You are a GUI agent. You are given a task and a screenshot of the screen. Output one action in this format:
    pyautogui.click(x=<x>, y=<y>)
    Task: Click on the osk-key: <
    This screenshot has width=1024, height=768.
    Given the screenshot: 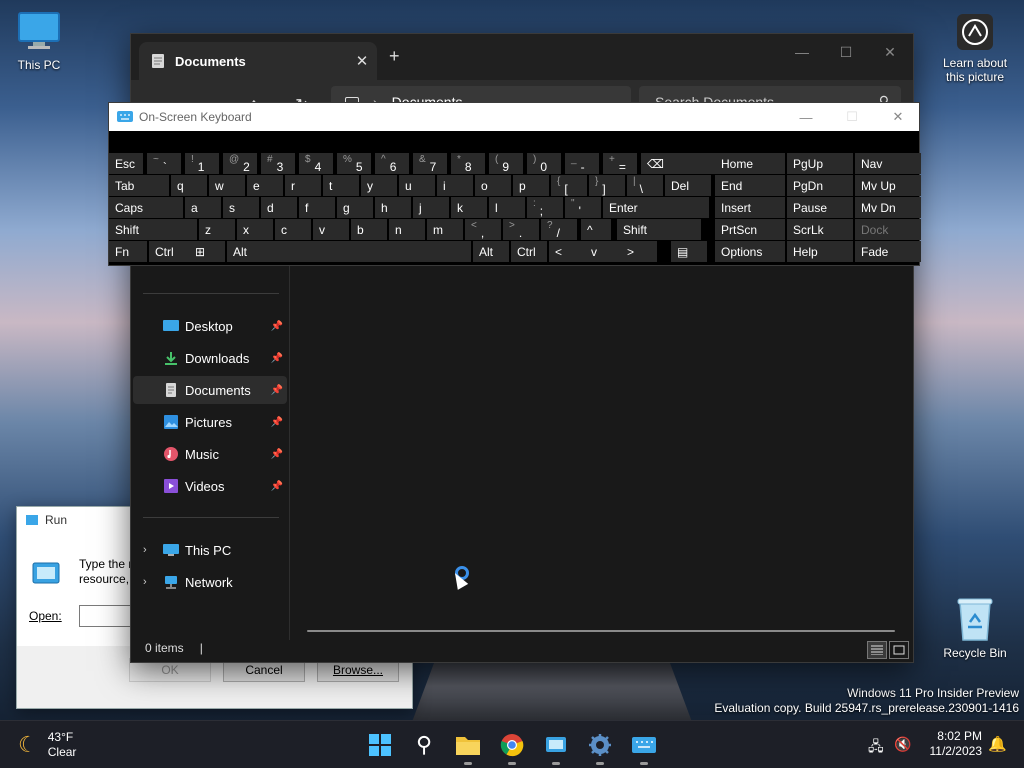 What is the action you would take?
    pyautogui.click(x=567, y=251)
    